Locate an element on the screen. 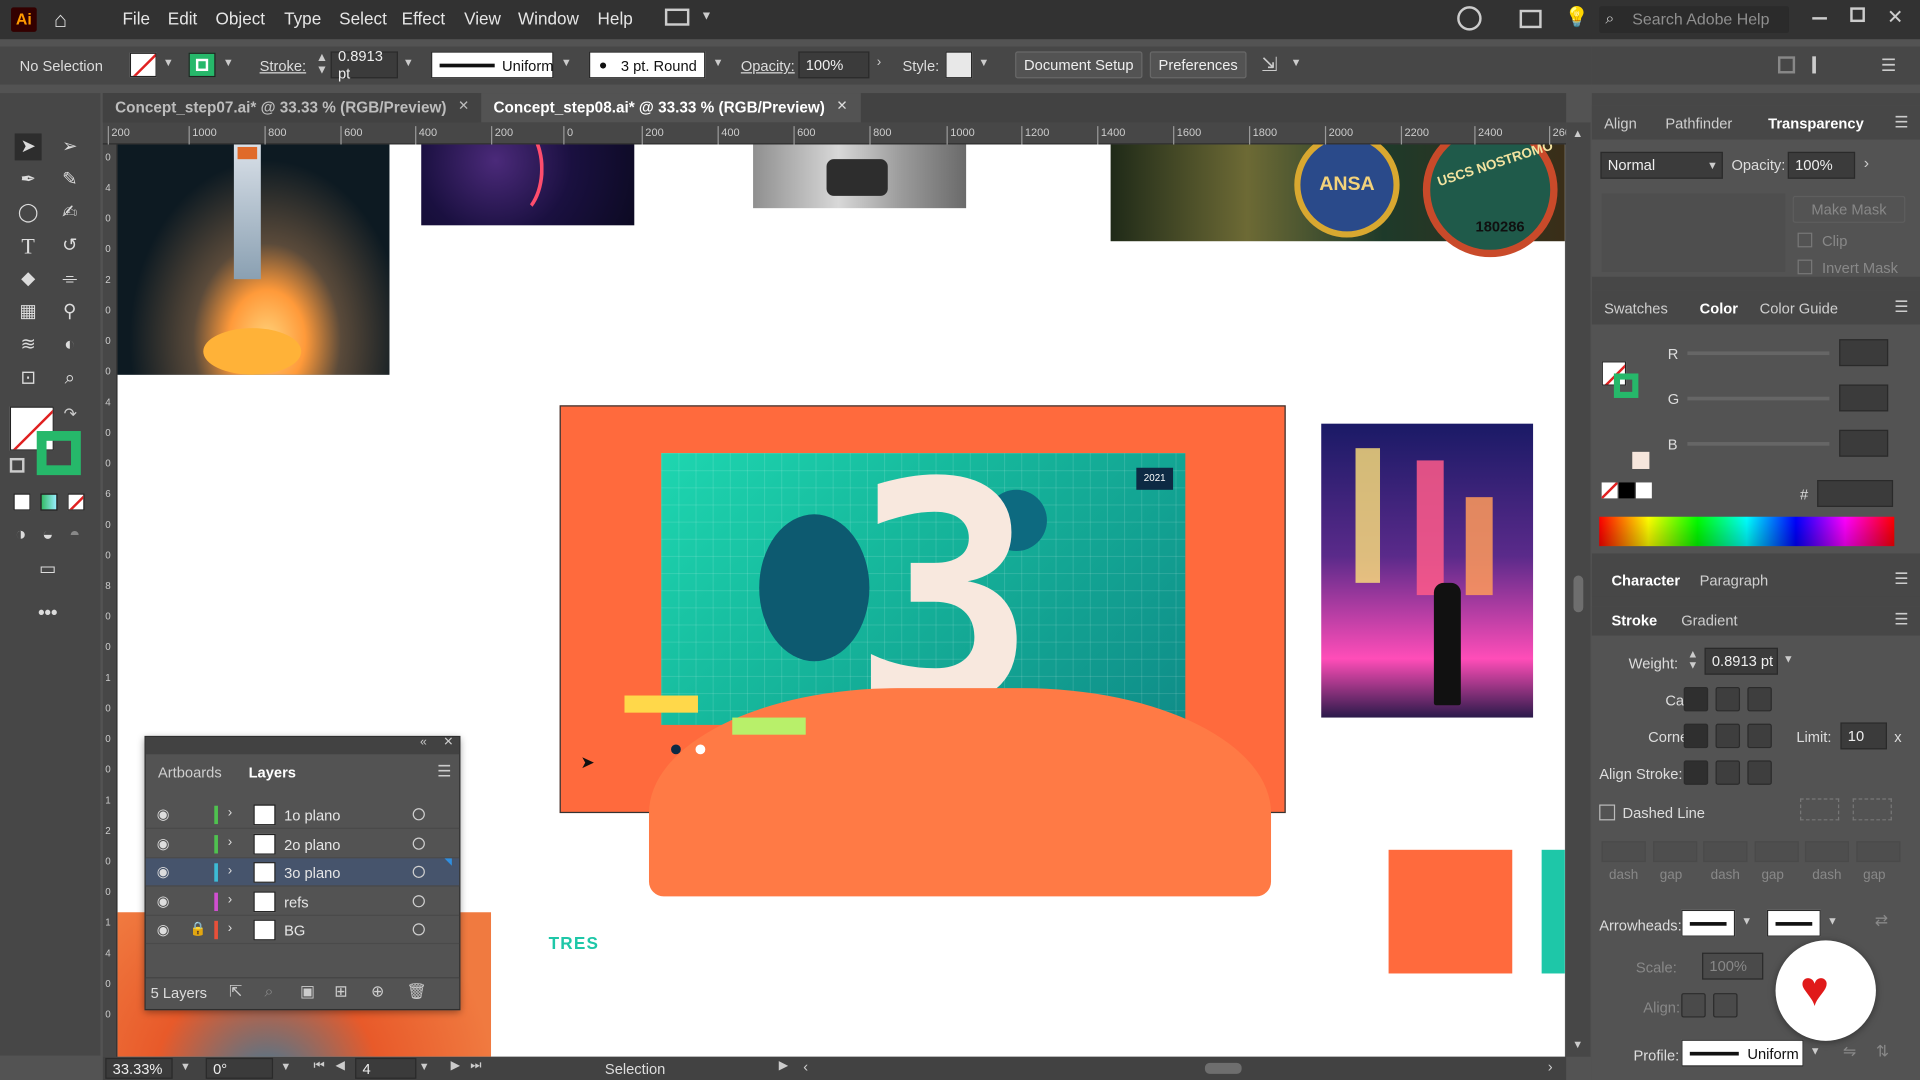  trash-icon: 🗑 is located at coordinates (417, 992).